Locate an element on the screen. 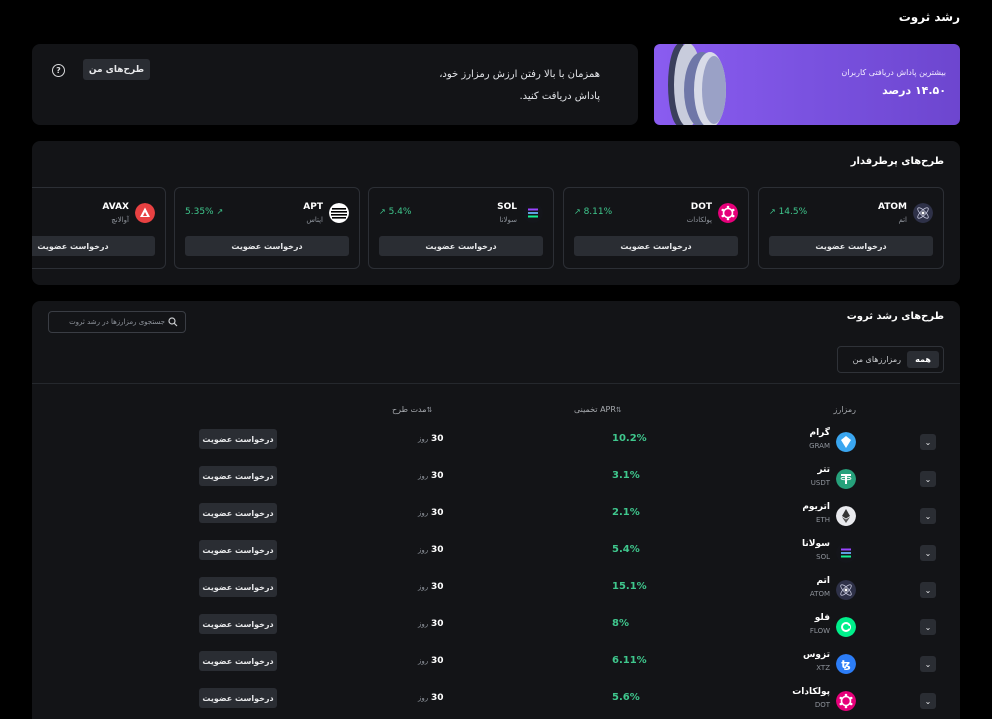 This screenshot has height=719, width=992. popular-plans-title: طرح‌های پرطرفدار is located at coordinates (897, 161).